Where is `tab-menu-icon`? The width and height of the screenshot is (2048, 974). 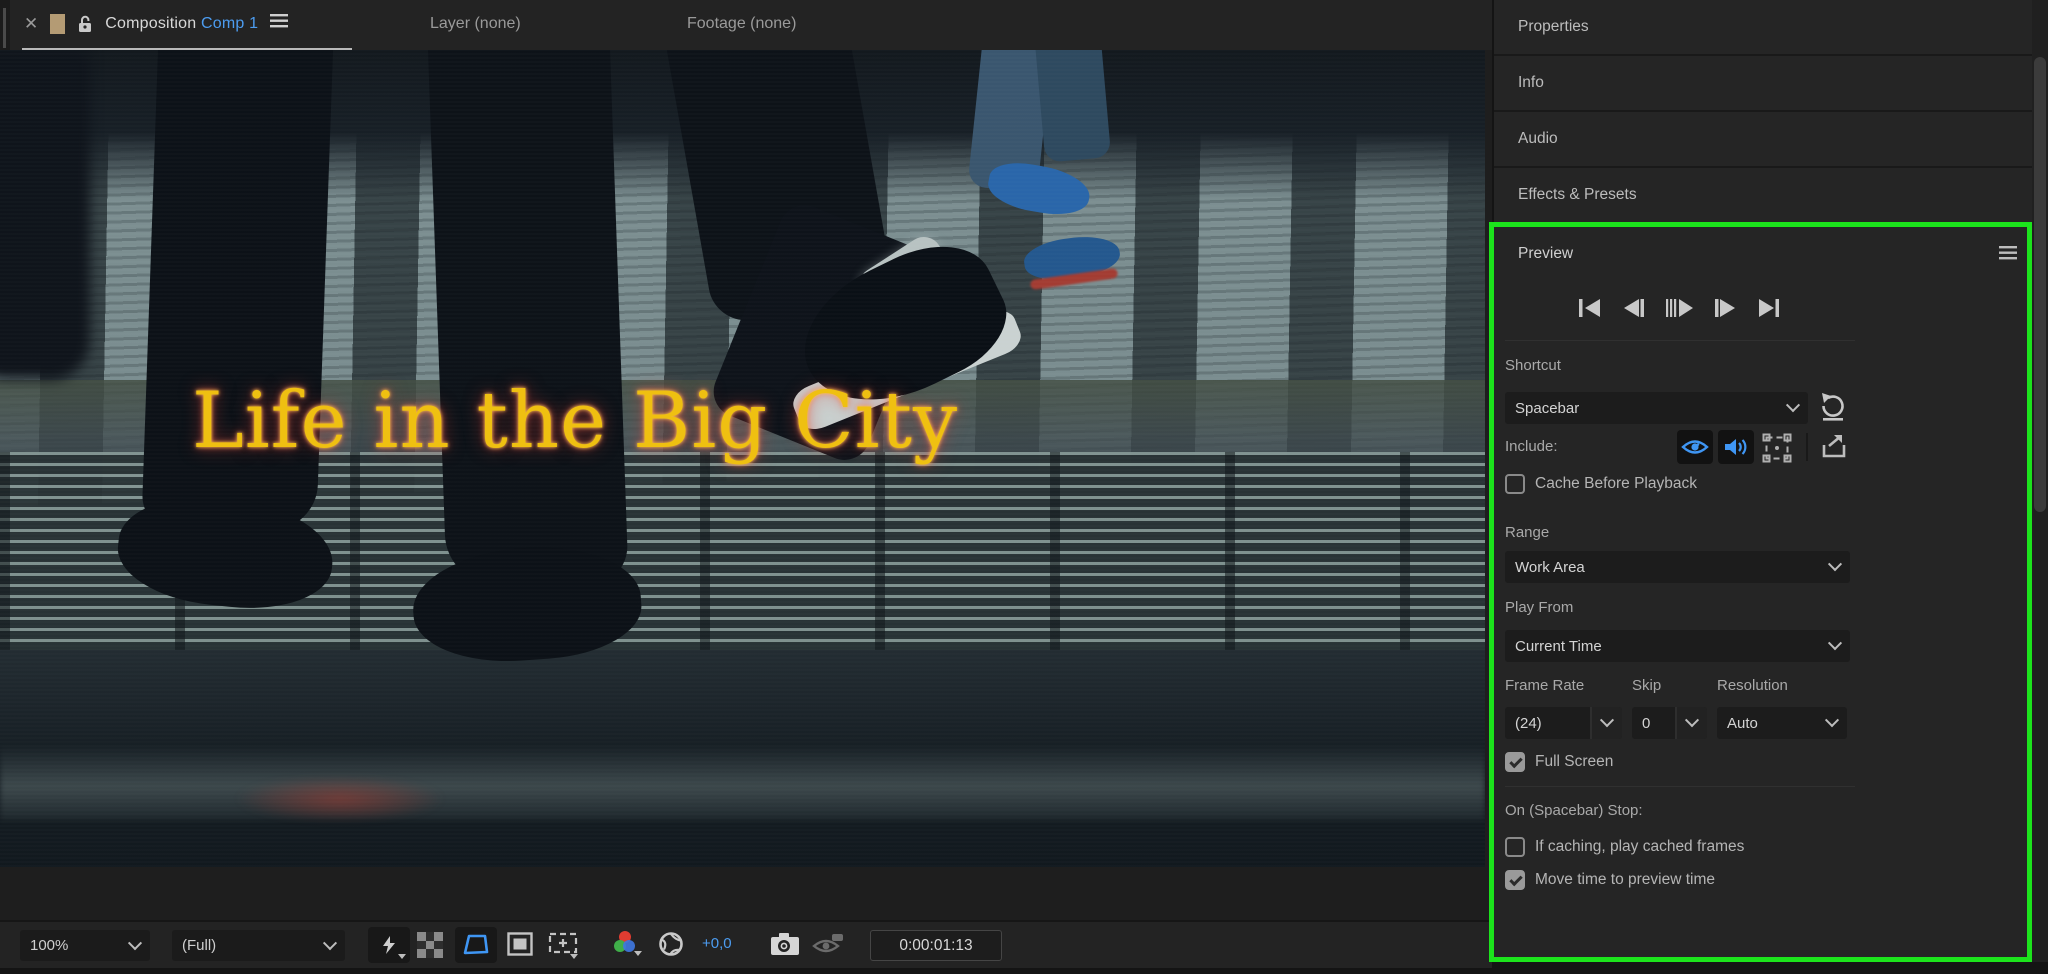
tab-menu-icon is located at coordinates (279, 23).